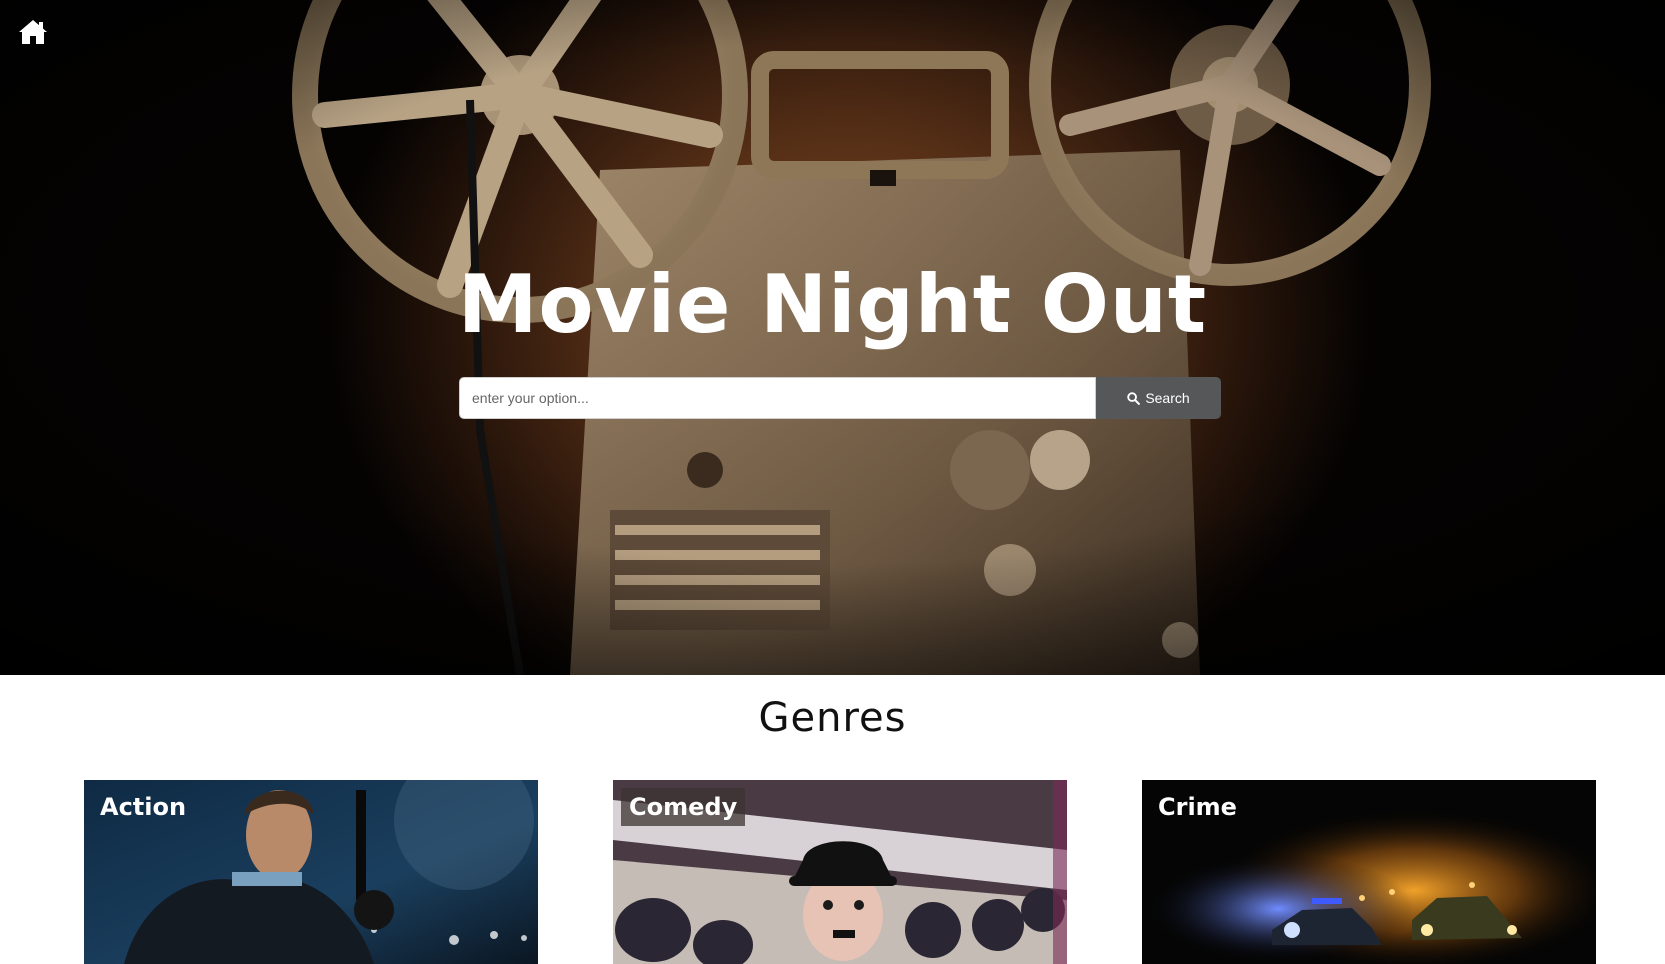  I want to click on search-input, so click(777, 398).